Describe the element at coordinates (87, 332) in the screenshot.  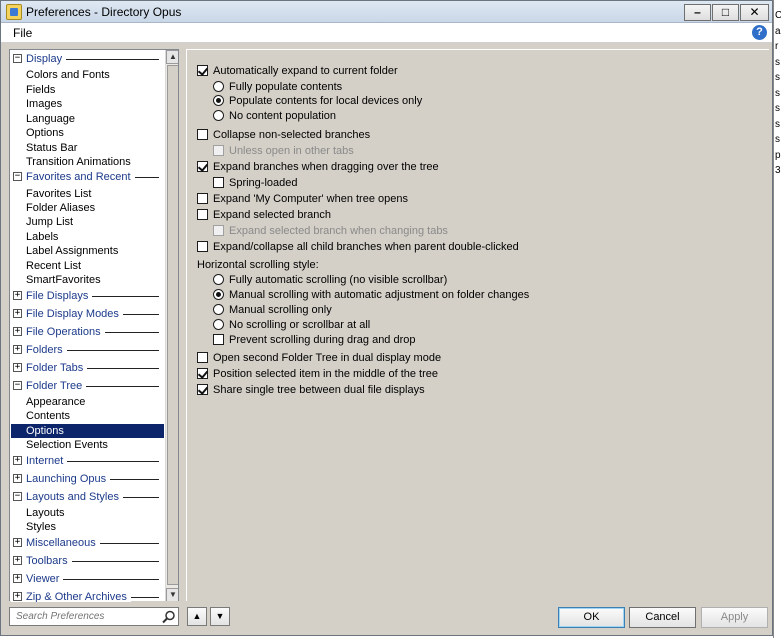
I see `tree-category-file-operations: + File Operations` at that location.